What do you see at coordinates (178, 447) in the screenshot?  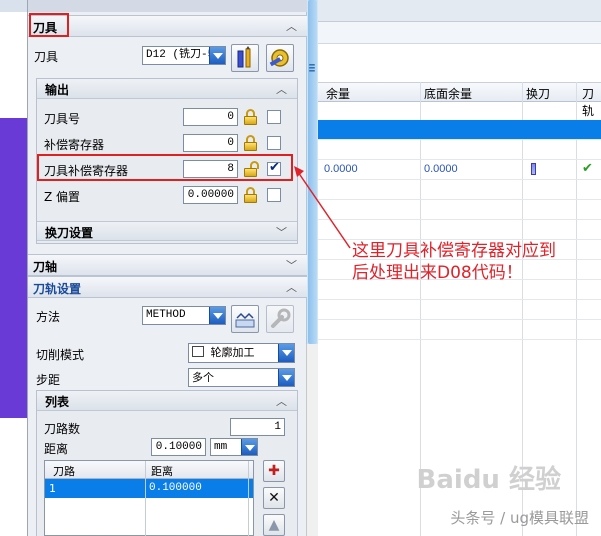 I see `distance-input: 0.10000` at bounding box center [178, 447].